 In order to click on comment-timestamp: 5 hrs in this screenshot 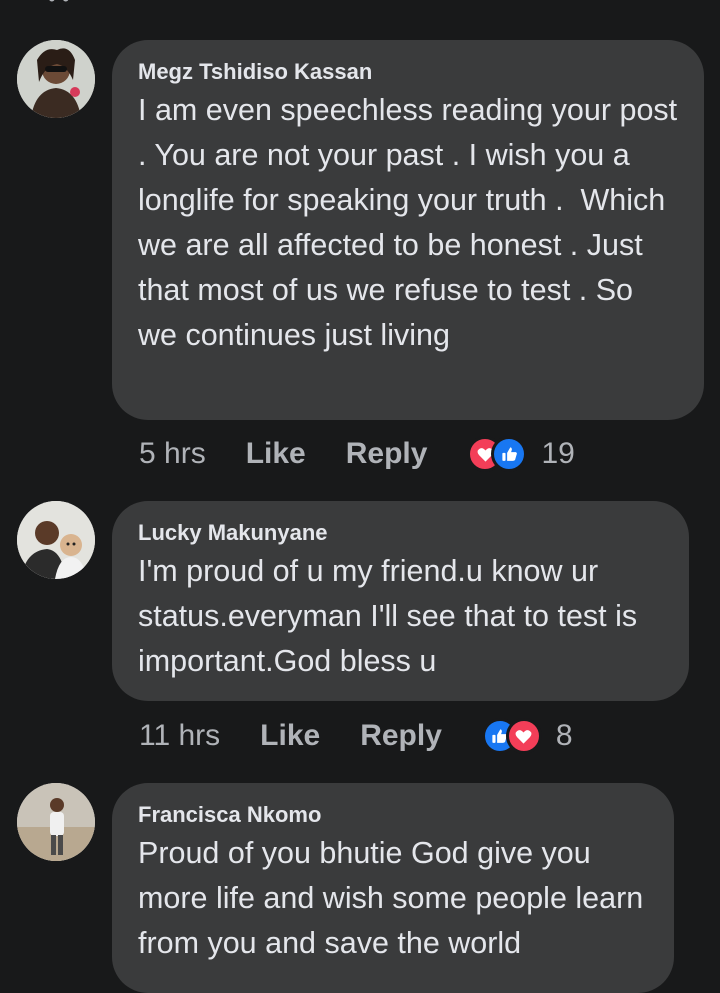, I will do `click(172, 454)`.